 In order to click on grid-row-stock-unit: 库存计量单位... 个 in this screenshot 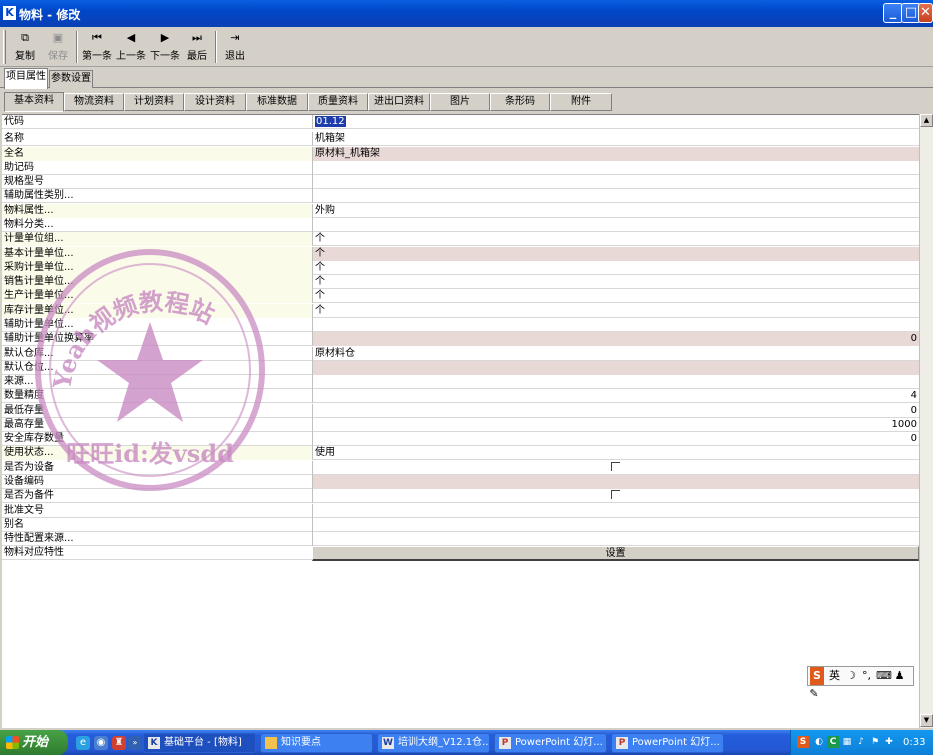, I will do `click(460, 311)`.